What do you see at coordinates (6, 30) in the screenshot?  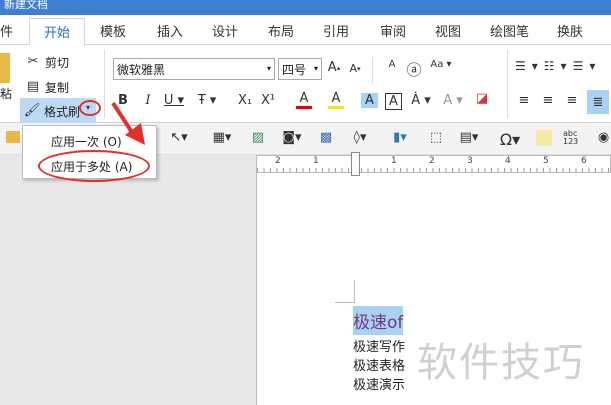 I see `tab-file: 件` at bounding box center [6, 30].